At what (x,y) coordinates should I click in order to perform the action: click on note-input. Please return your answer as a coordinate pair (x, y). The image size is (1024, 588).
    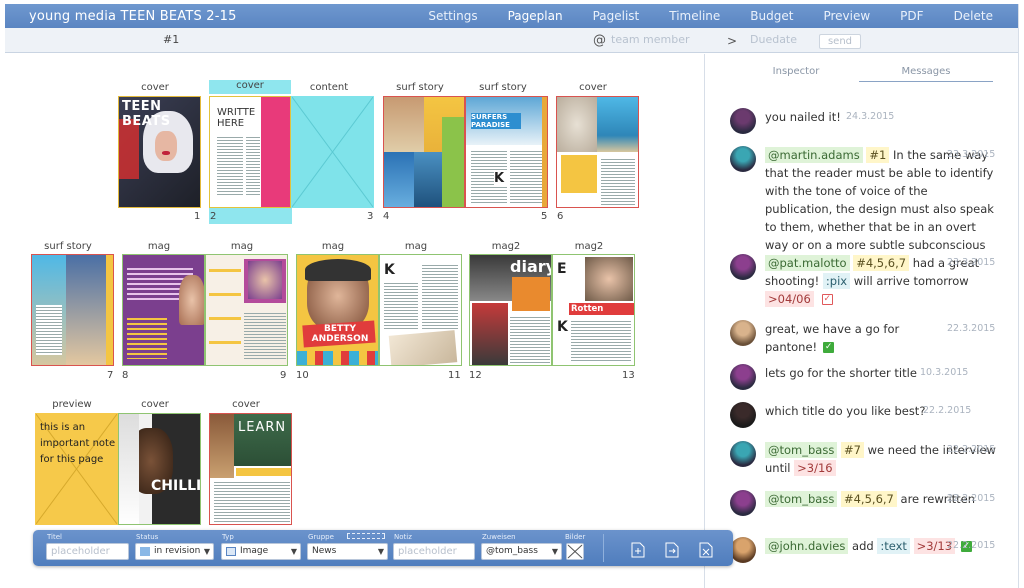
    Looking at the image, I should click on (434, 551).